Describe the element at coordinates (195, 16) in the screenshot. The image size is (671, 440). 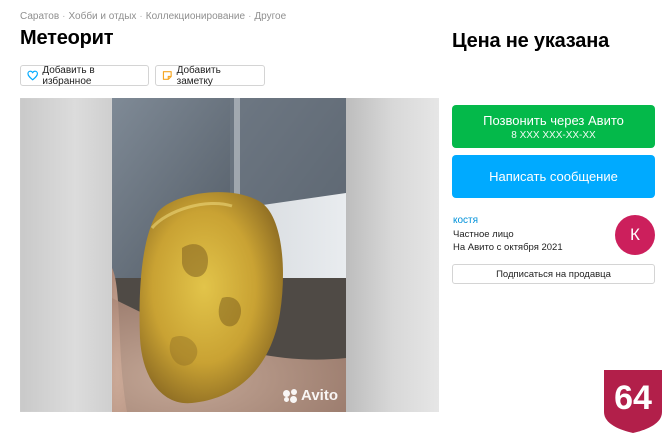
I see `breadcrumb-collecting: Коллекционирование` at that location.